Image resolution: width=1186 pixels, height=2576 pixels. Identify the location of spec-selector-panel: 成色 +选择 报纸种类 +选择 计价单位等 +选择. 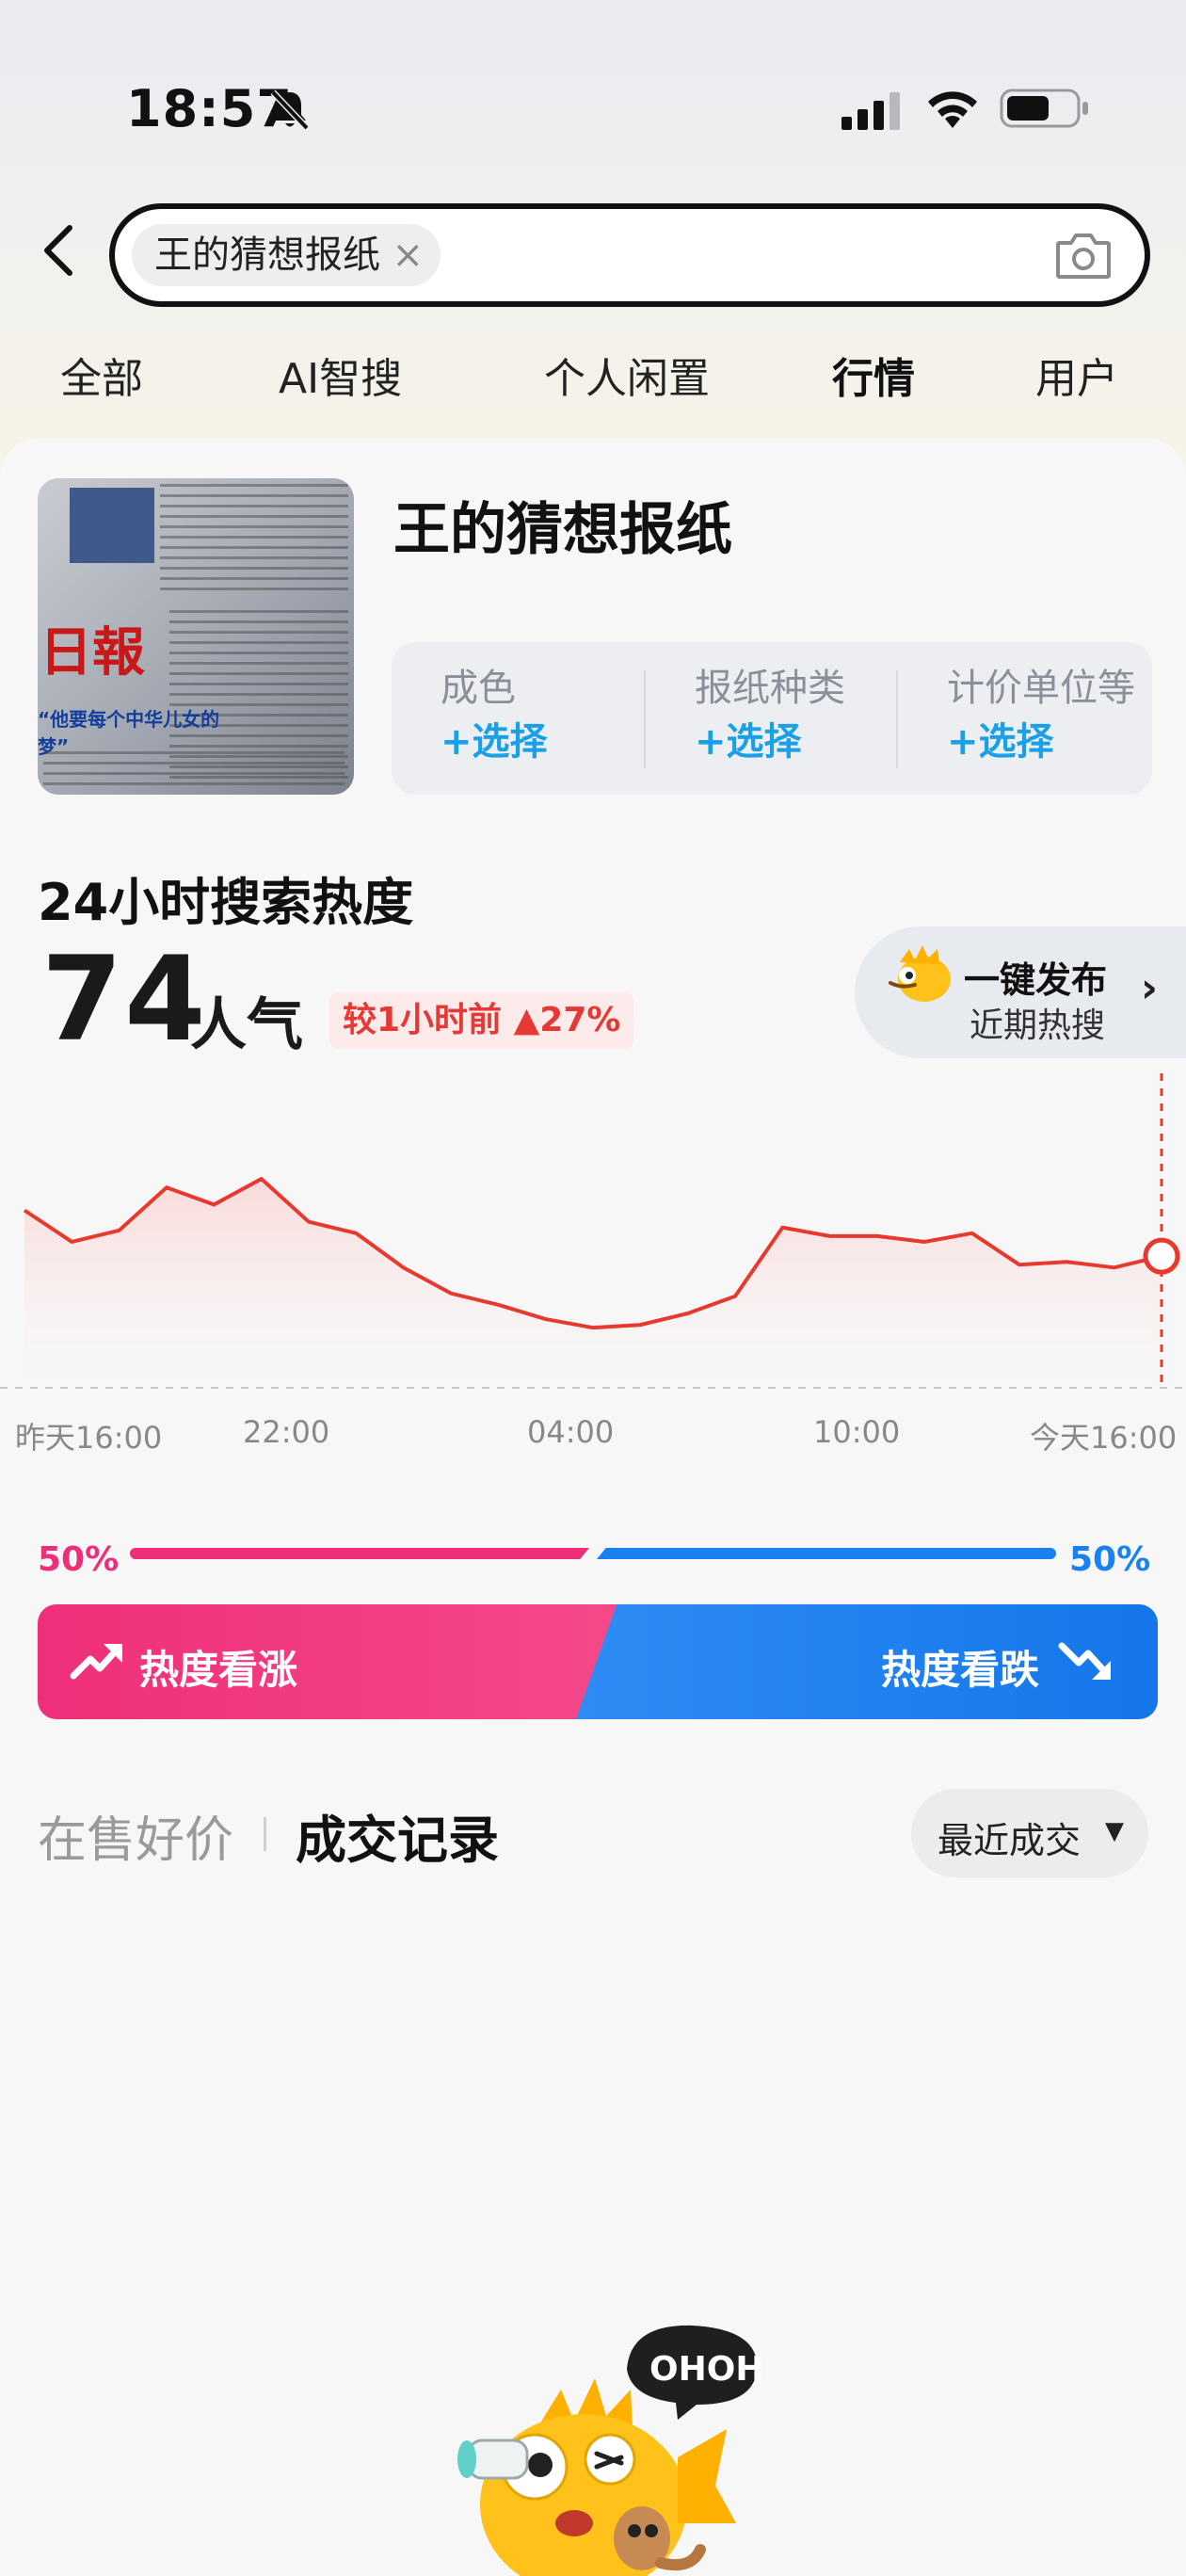
(772, 718).